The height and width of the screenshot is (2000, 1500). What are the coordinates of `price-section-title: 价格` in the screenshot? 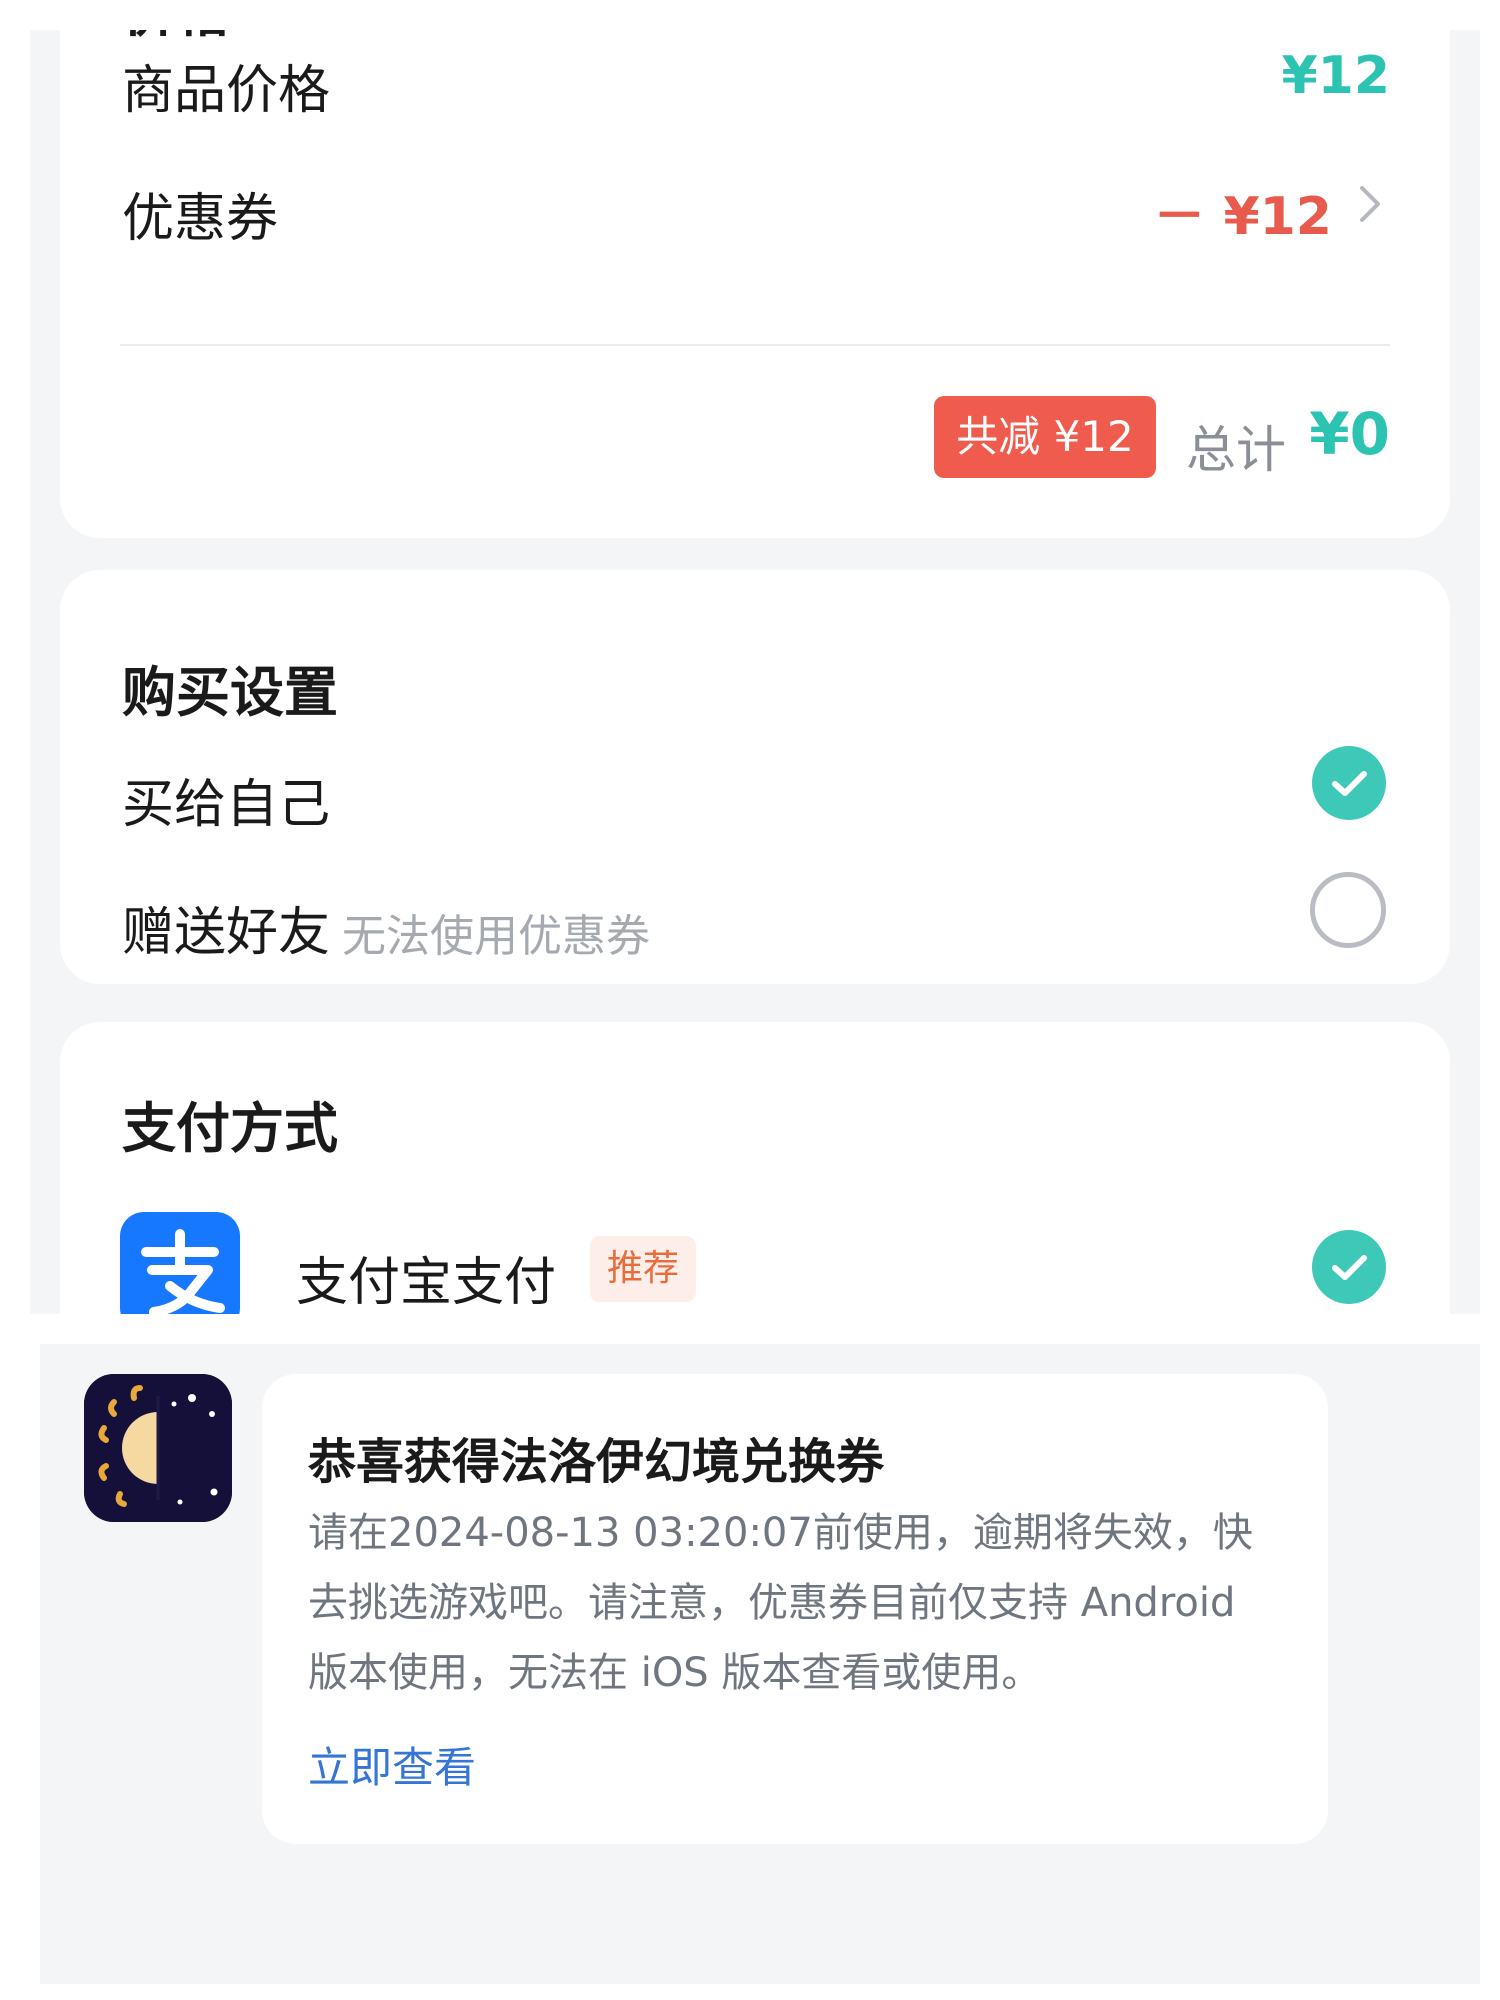 It's located at (176, 38).